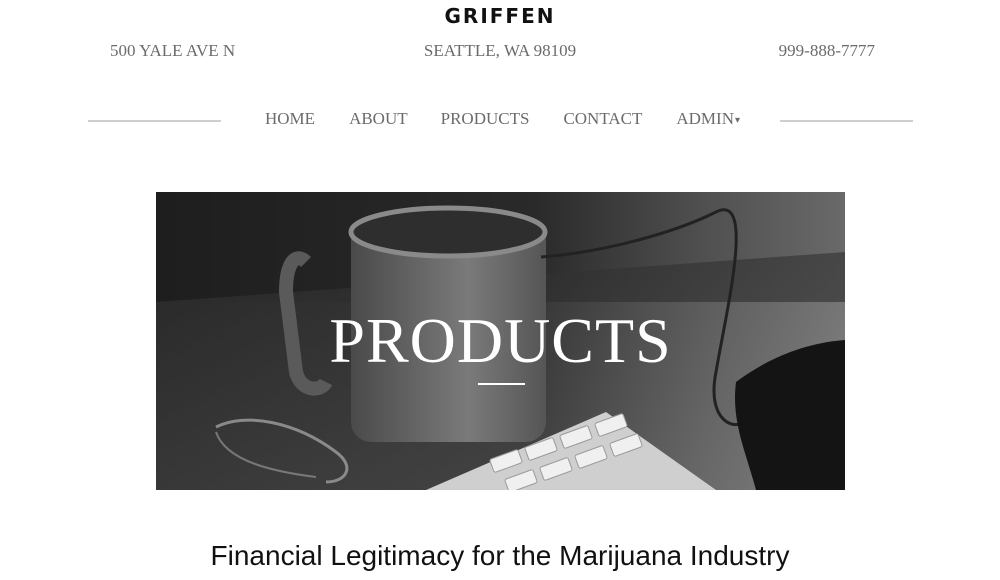  I want to click on phone-text: 999-888-7777, so click(826, 50).